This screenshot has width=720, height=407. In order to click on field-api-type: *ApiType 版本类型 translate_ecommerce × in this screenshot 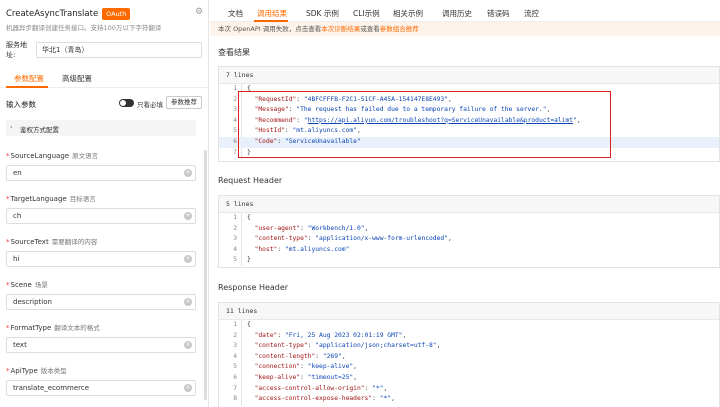, I will do `click(101, 380)`.